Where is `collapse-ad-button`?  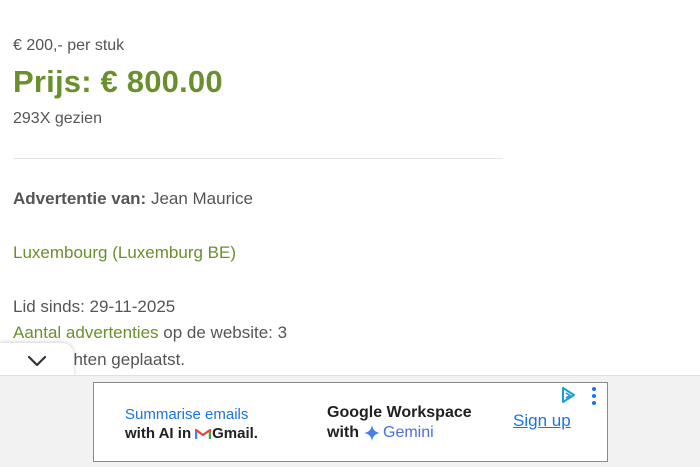
collapse-ad-button is located at coordinates (37, 360).